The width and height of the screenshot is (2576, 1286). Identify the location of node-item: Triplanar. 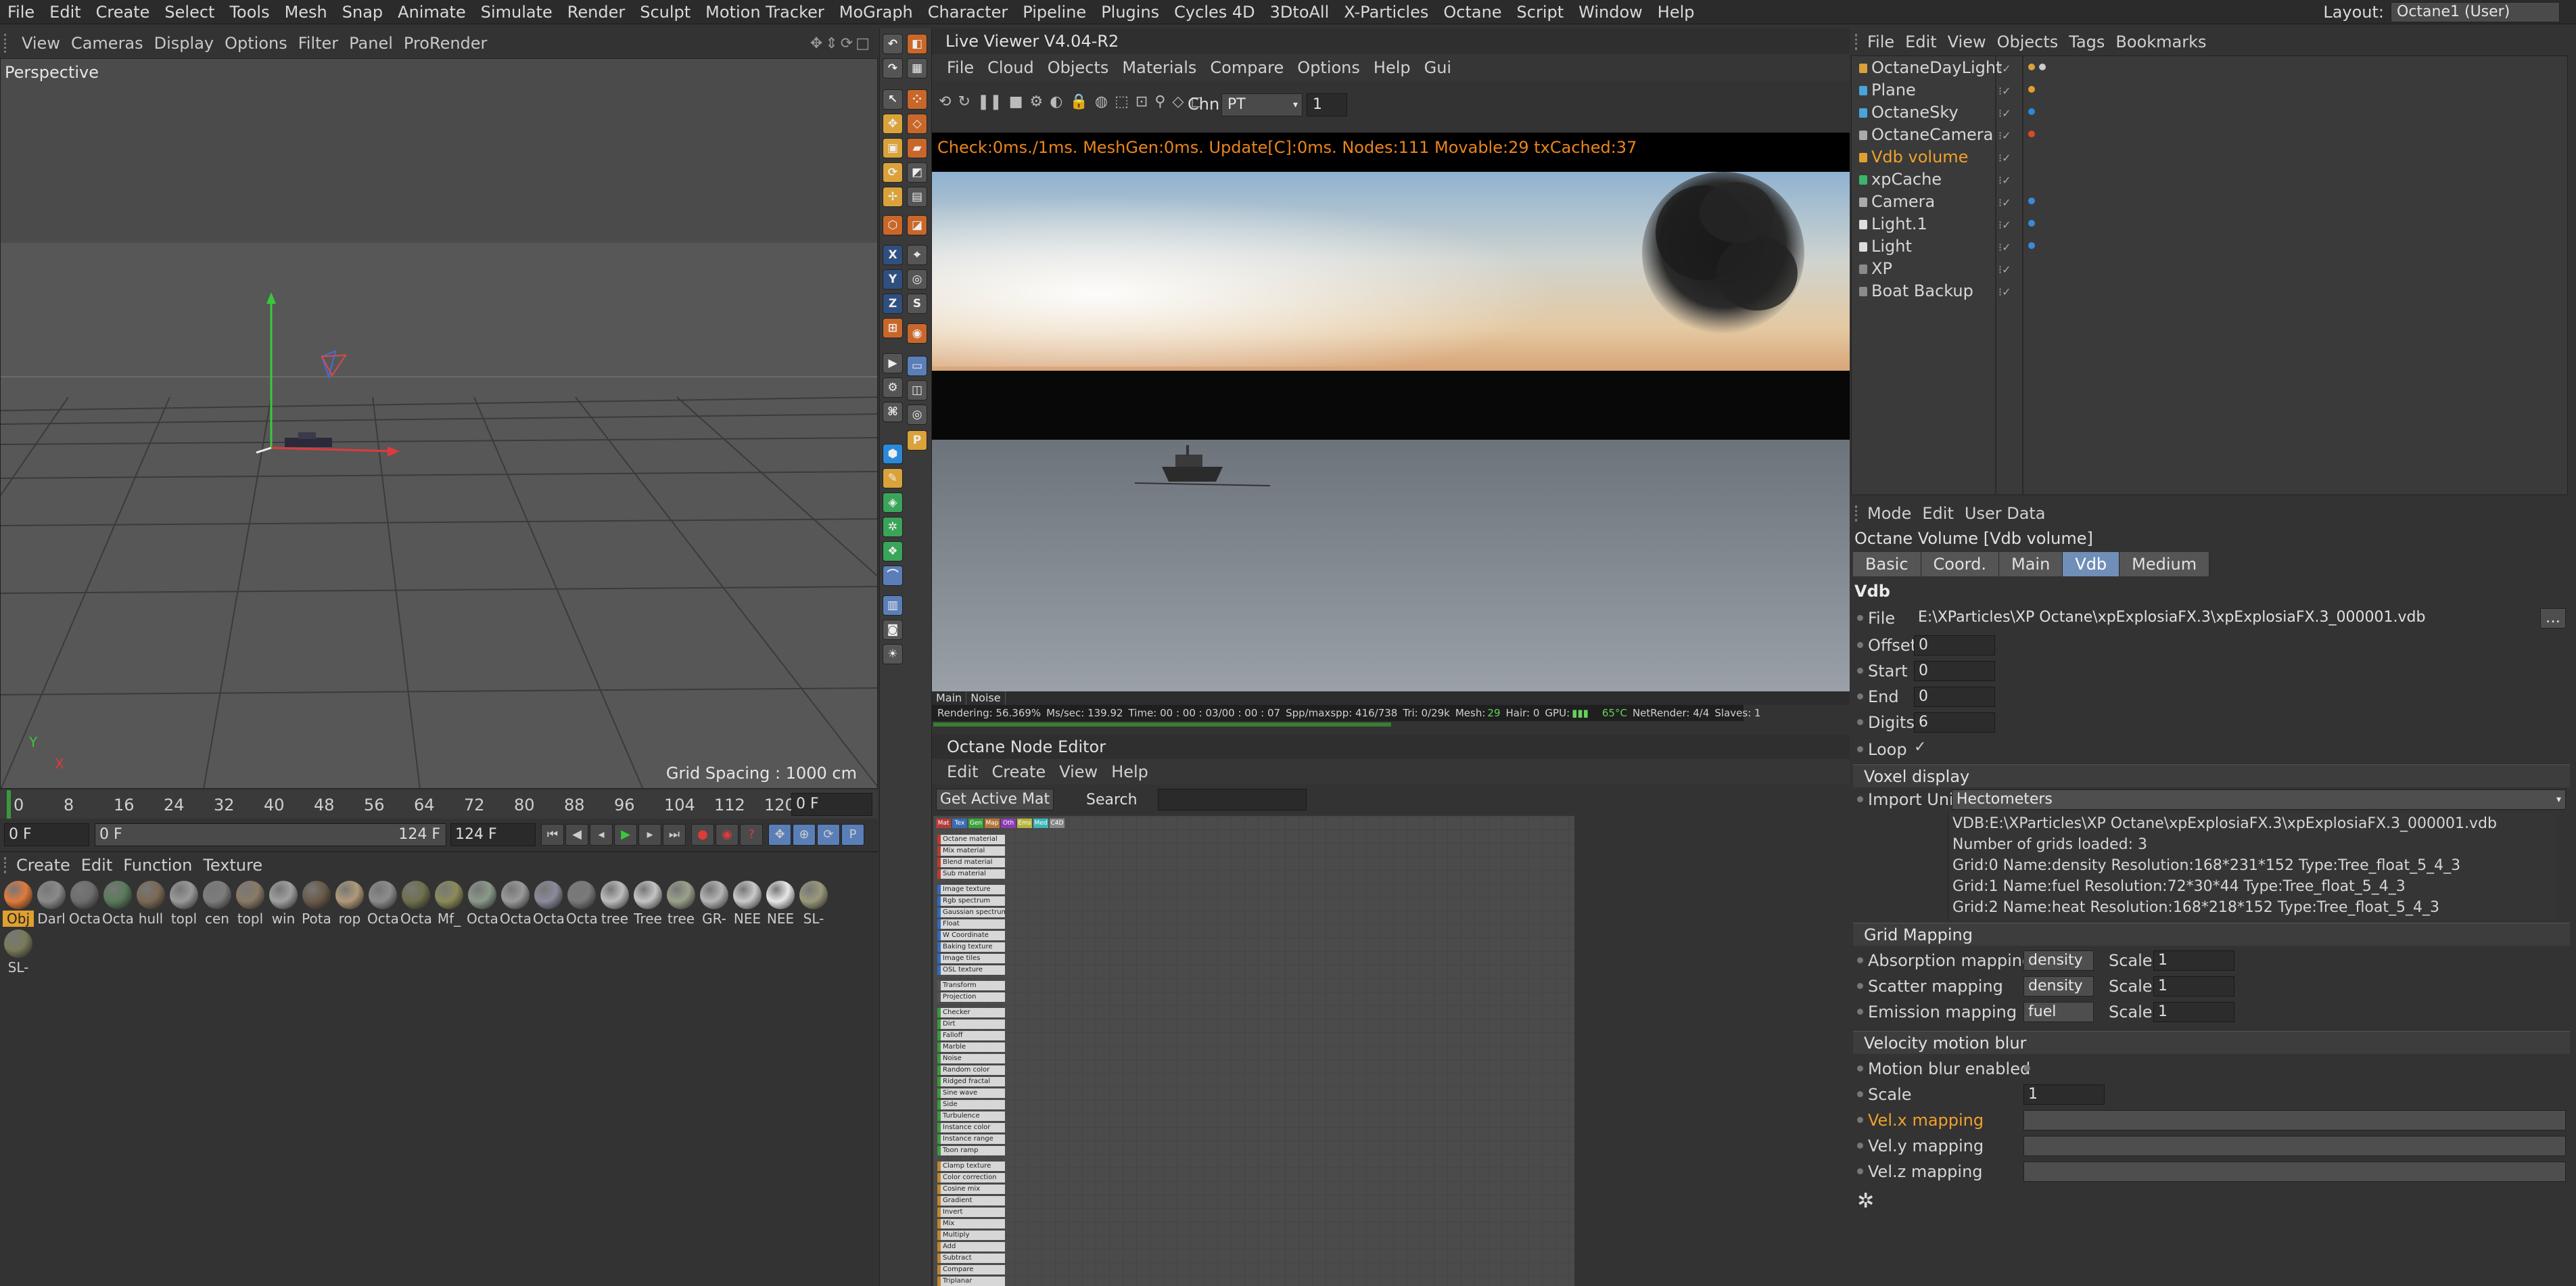
(971, 1281).